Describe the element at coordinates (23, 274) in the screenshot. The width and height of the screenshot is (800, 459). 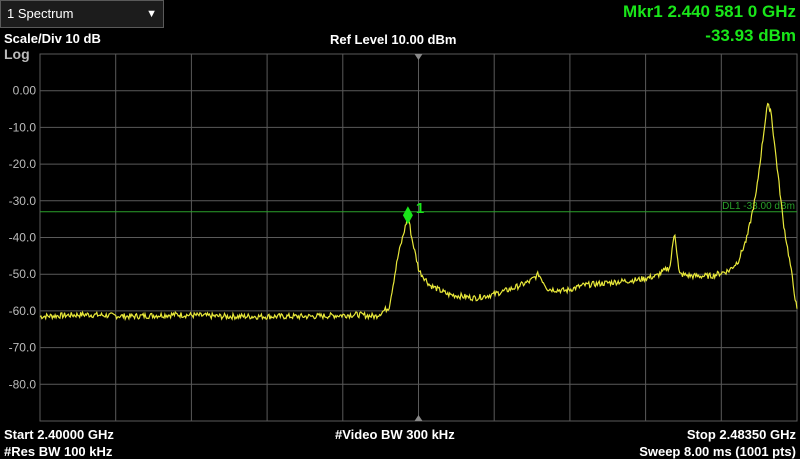
I see `y-tick-label: -50.0` at that location.